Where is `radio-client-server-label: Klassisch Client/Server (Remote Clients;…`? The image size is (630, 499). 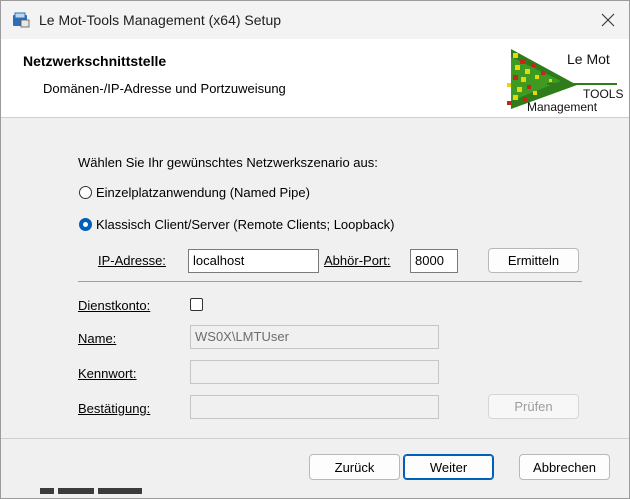 radio-client-server-label: Klassisch Client/Server (Remote Clients;… is located at coordinates (245, 224).